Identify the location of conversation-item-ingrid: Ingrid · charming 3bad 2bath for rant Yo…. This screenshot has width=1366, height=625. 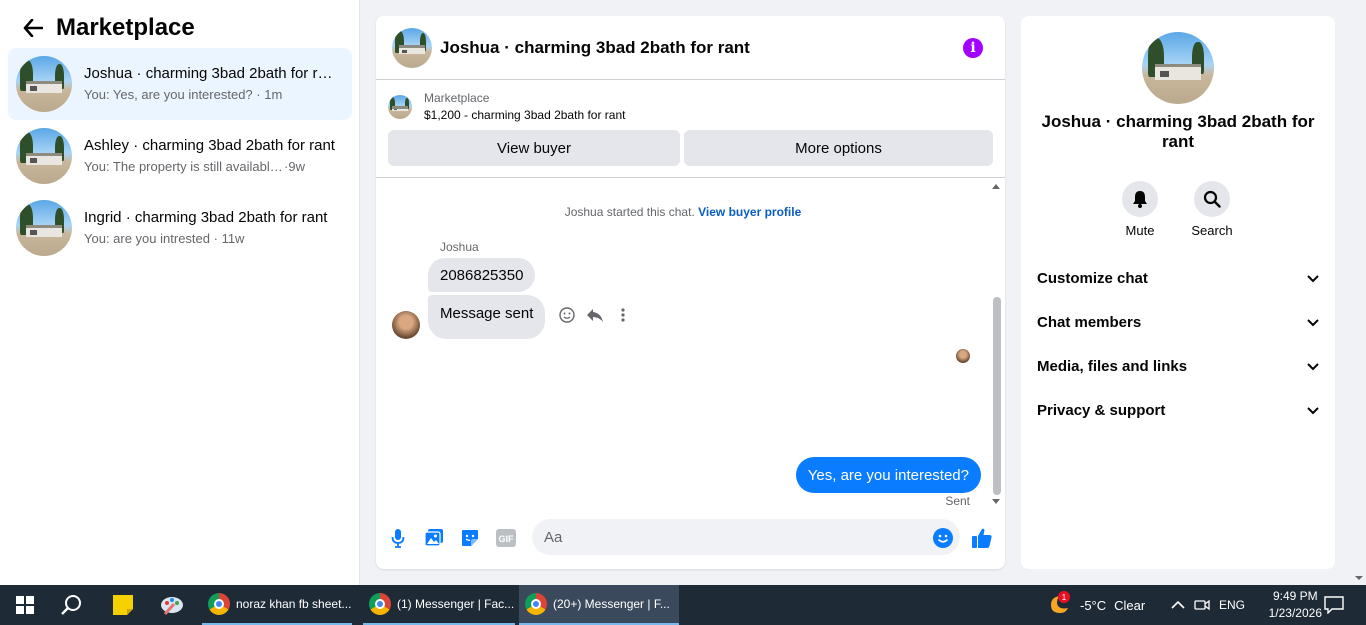
(180, 228).